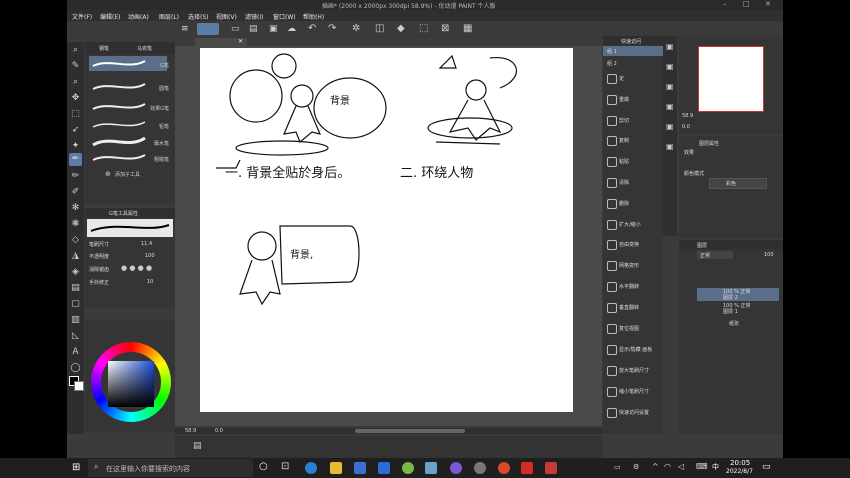 The height and width of the screenshot is (478, 850). Describe the element at coordinates (129, 157) in the screenshot. I see `brush-item: 粗糙笔` at that location.